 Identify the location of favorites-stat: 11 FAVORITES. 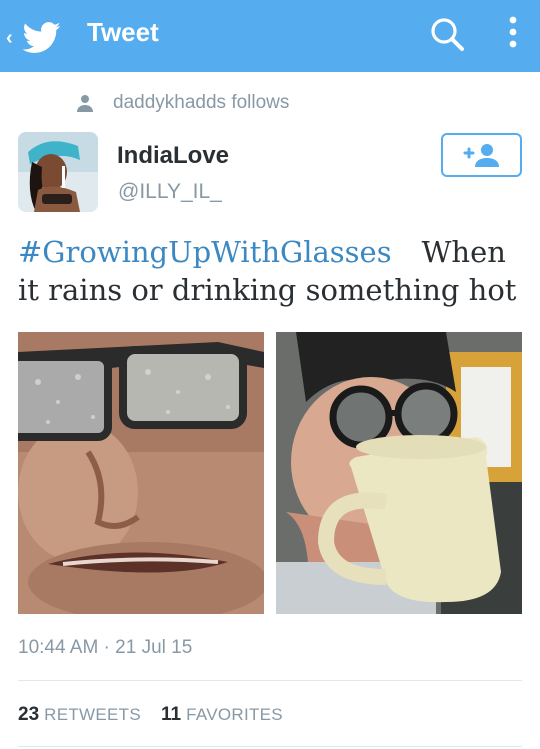
(222, 715).